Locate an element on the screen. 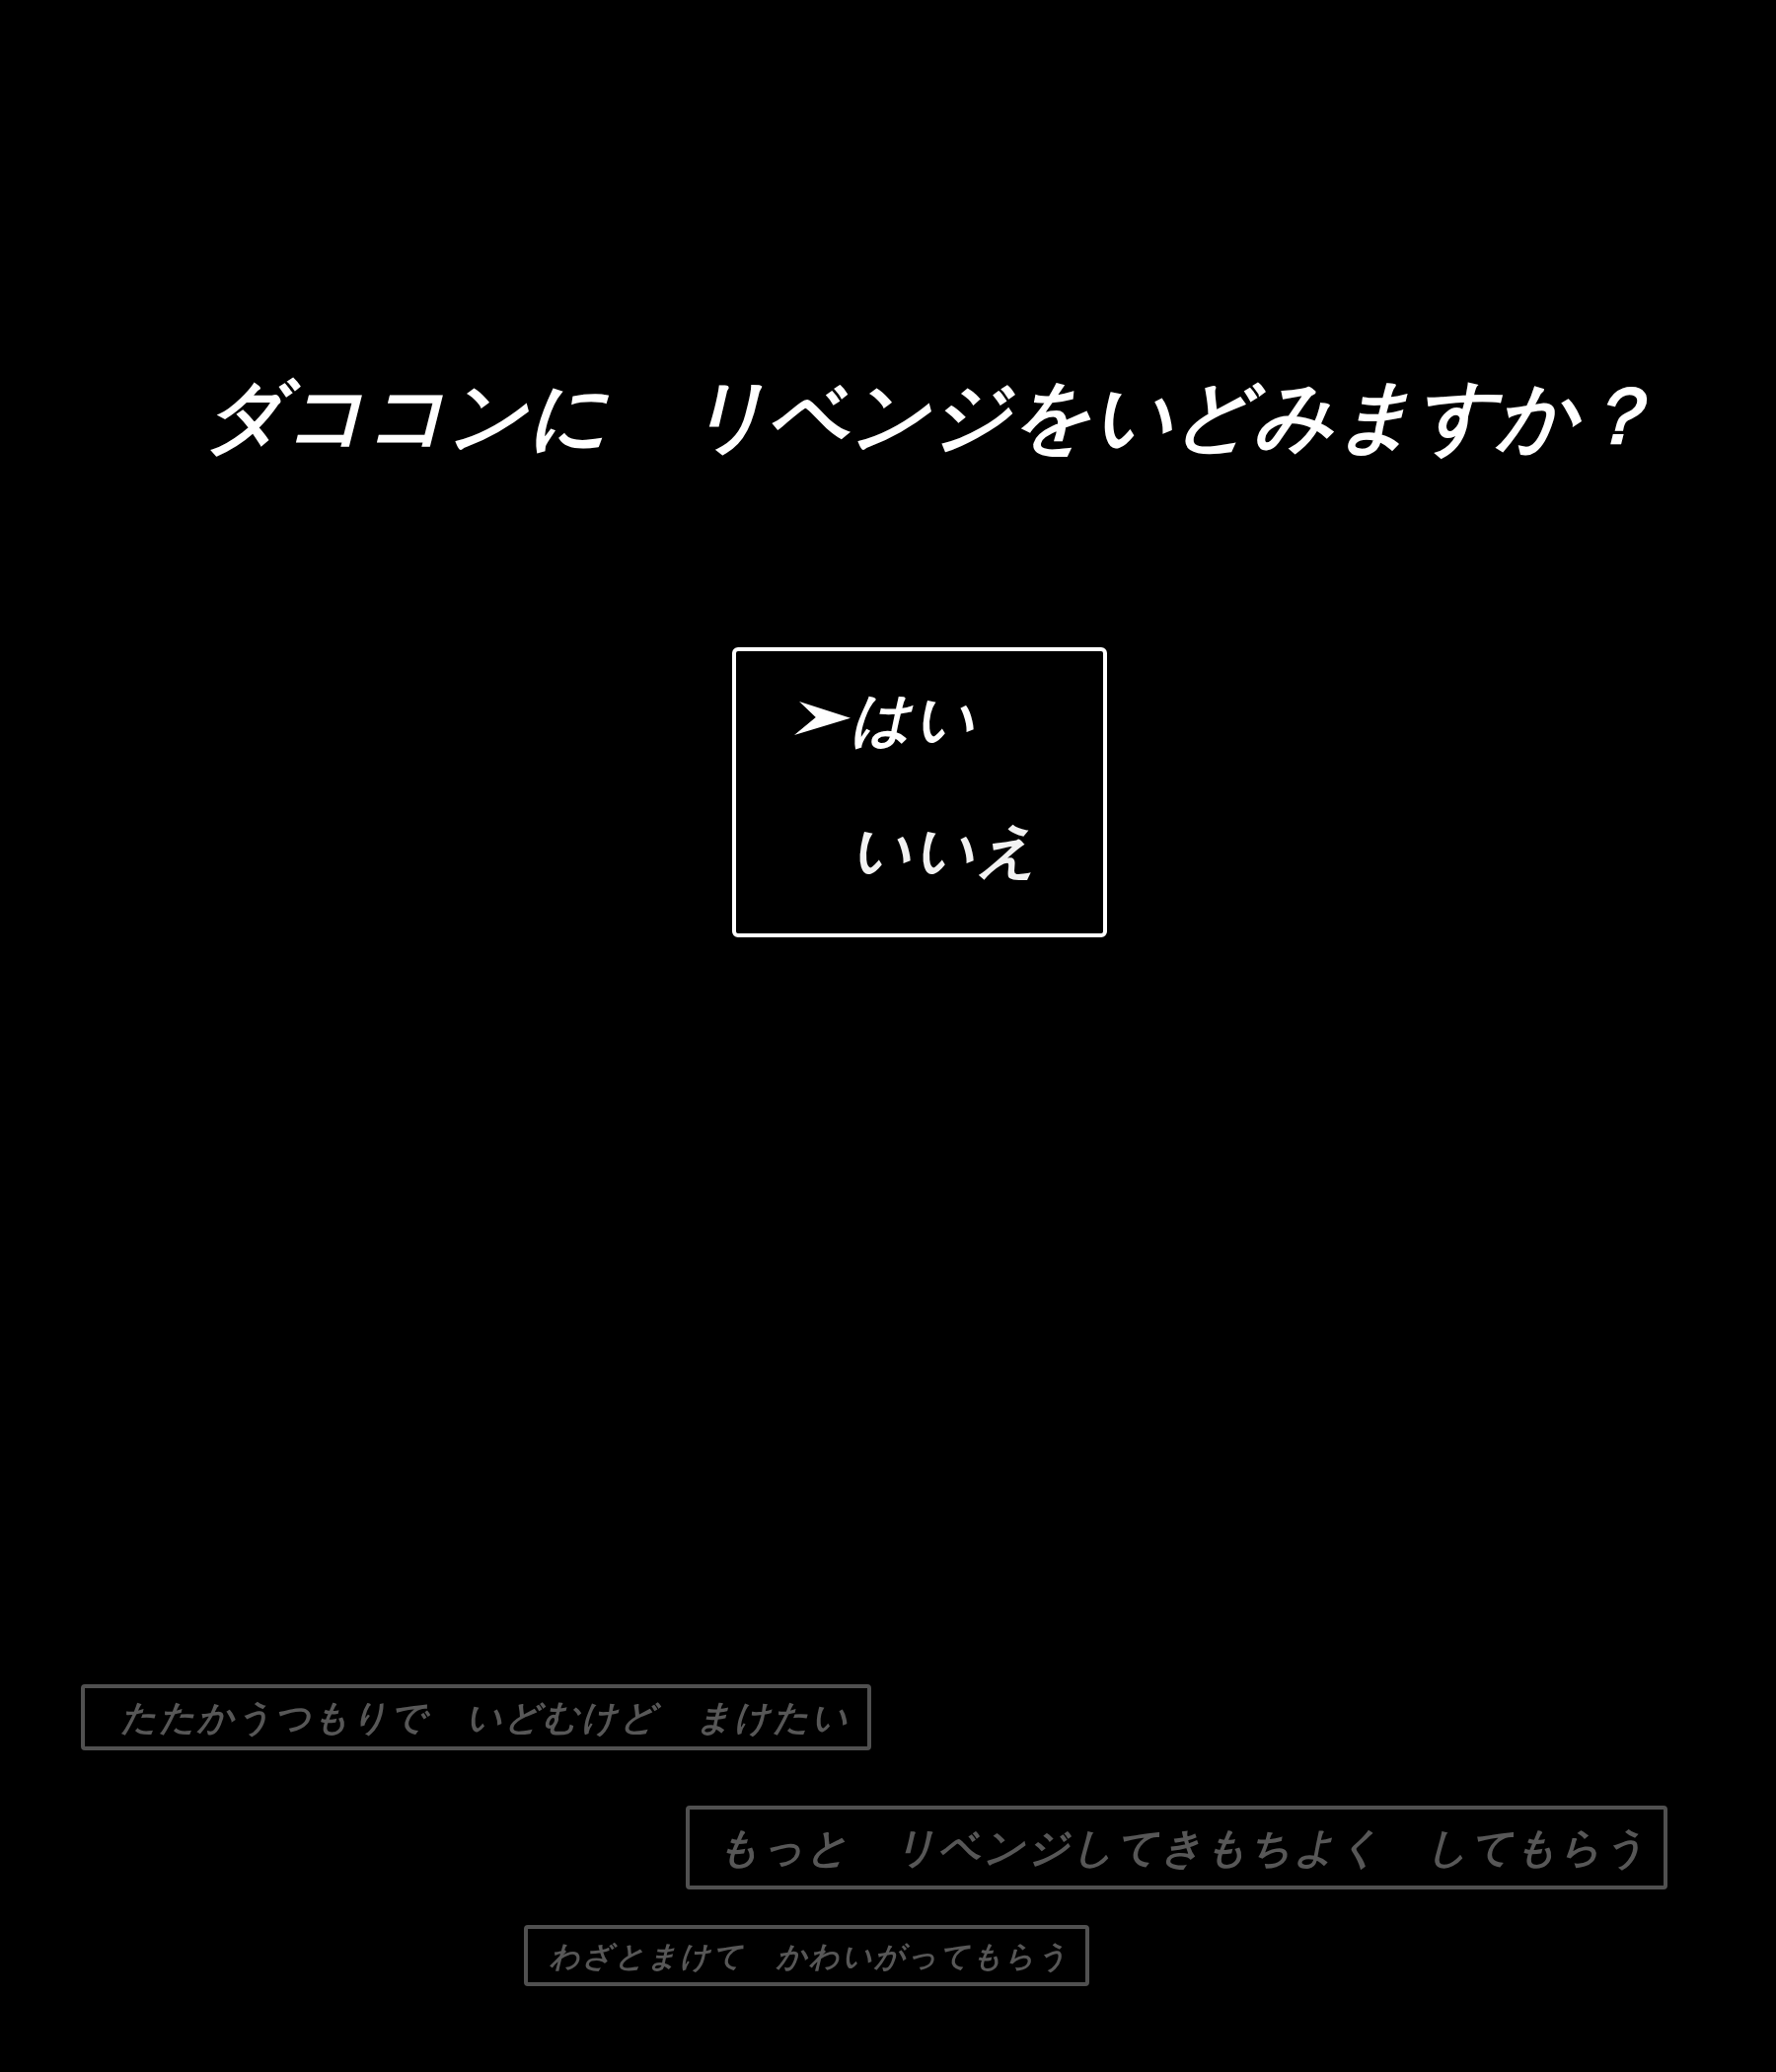 Image resolution: width=1776 pixels, height=2072 pixels. menu-option: はい is located at coordinates (914, 718).